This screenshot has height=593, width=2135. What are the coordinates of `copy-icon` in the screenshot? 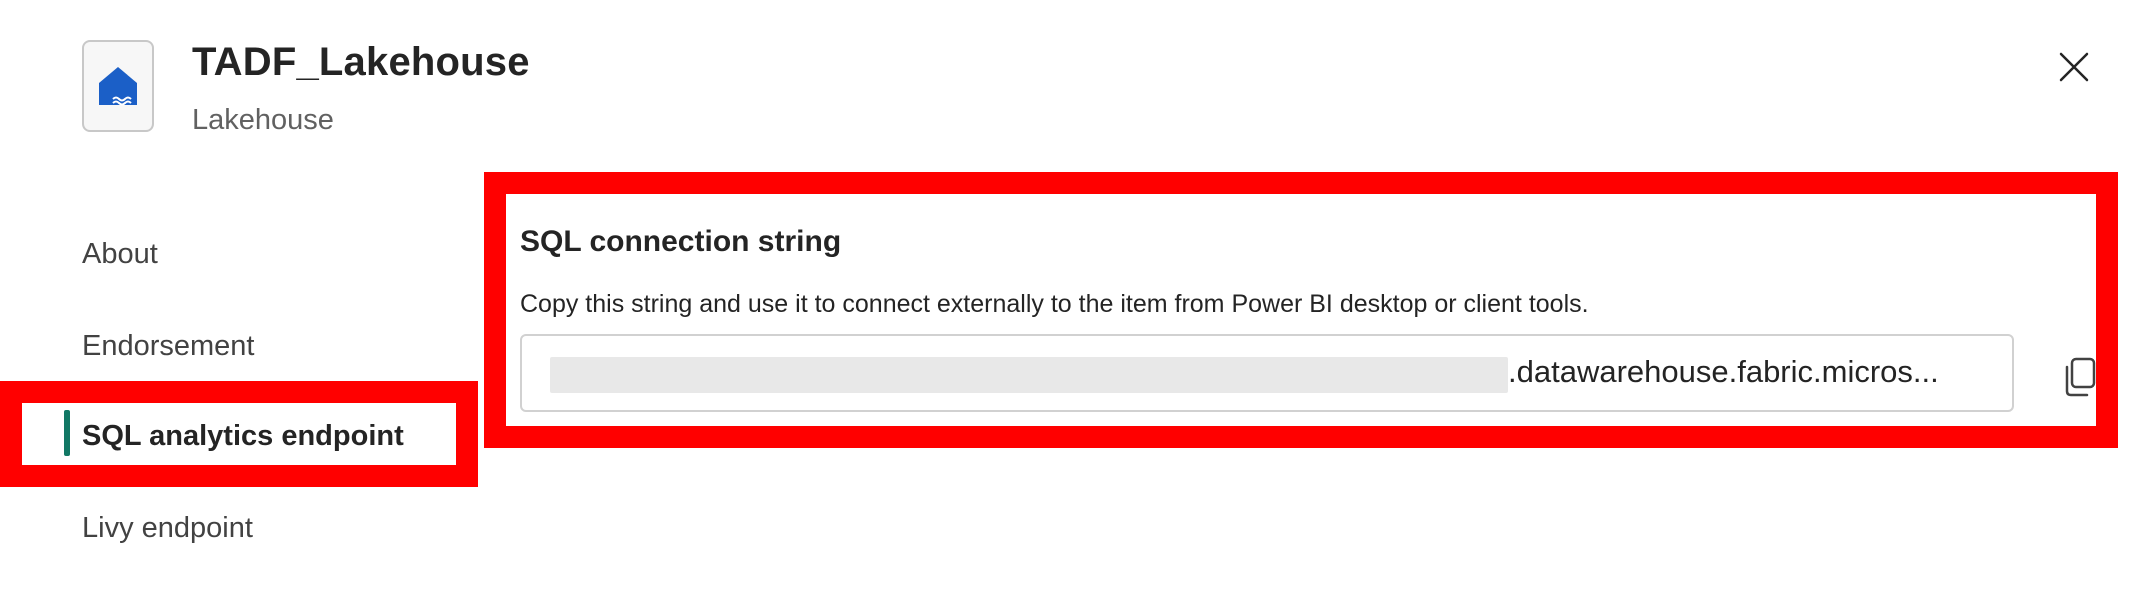 It's located at (2080, 377).